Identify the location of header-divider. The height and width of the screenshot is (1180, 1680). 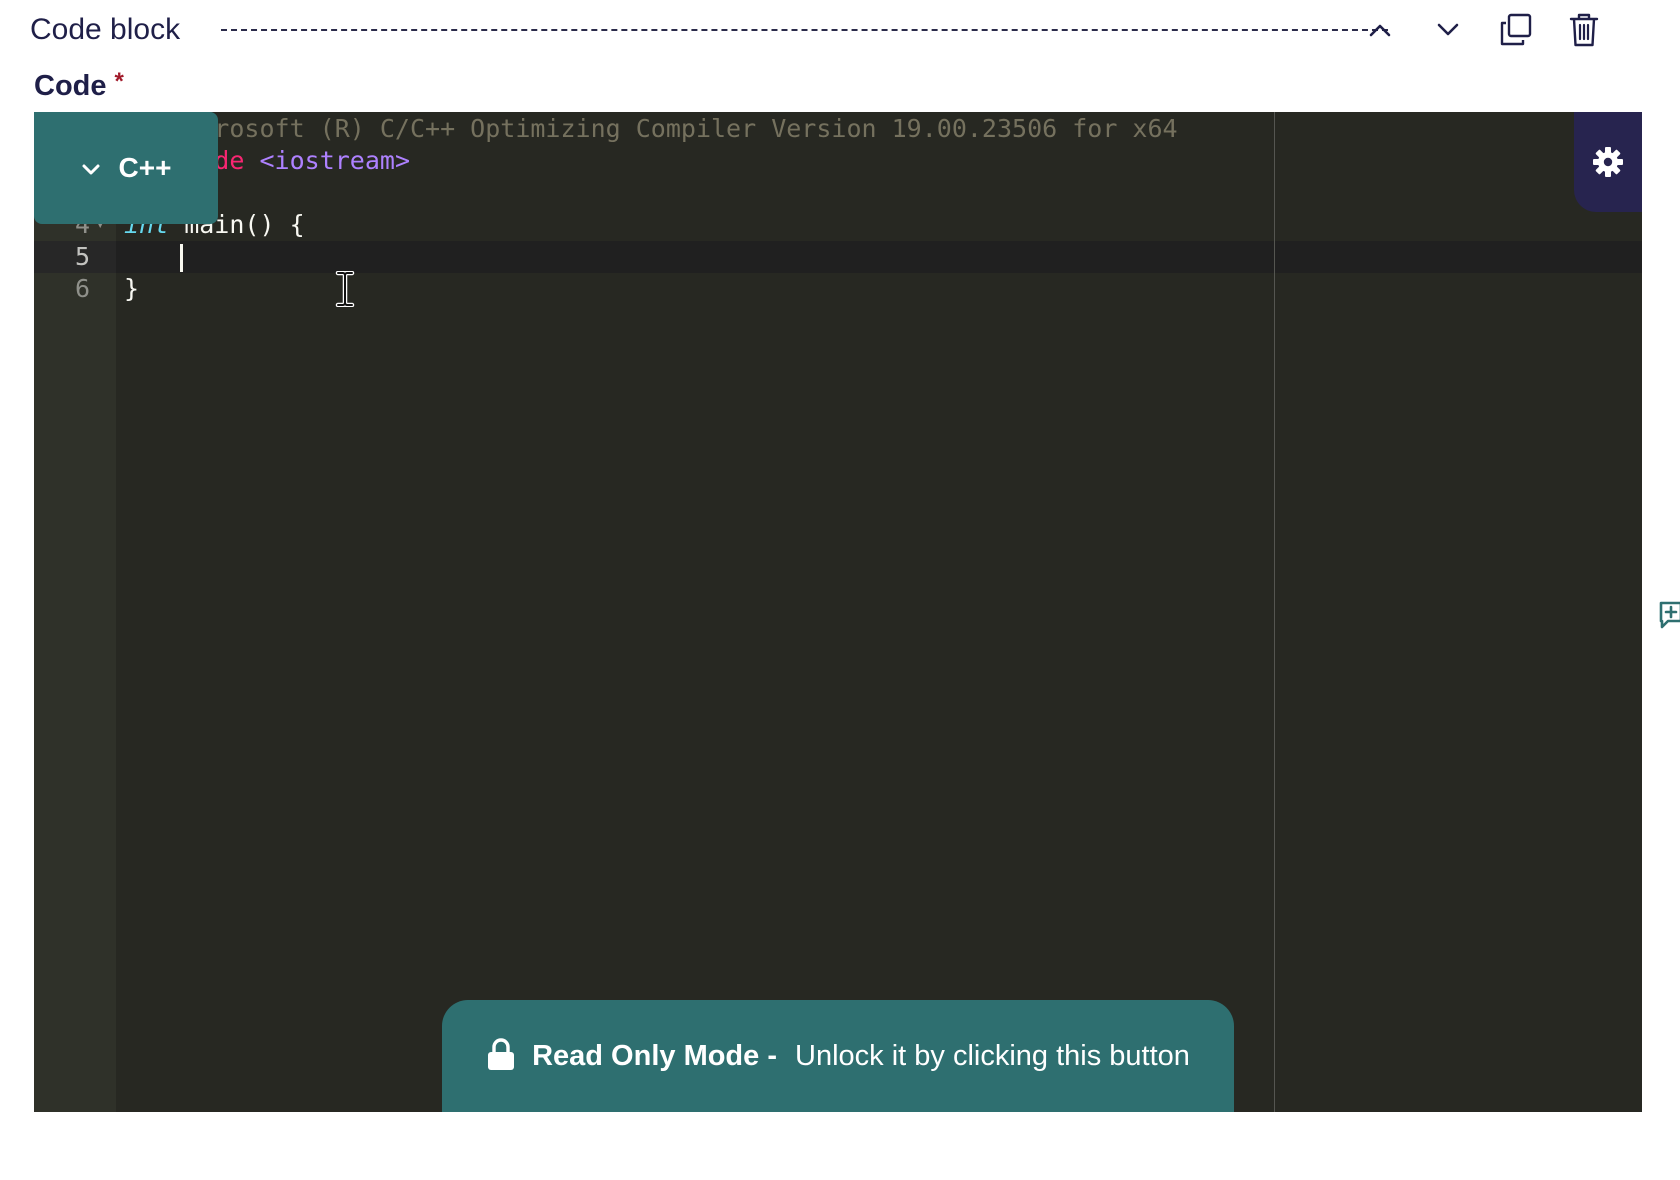
(804, 30).